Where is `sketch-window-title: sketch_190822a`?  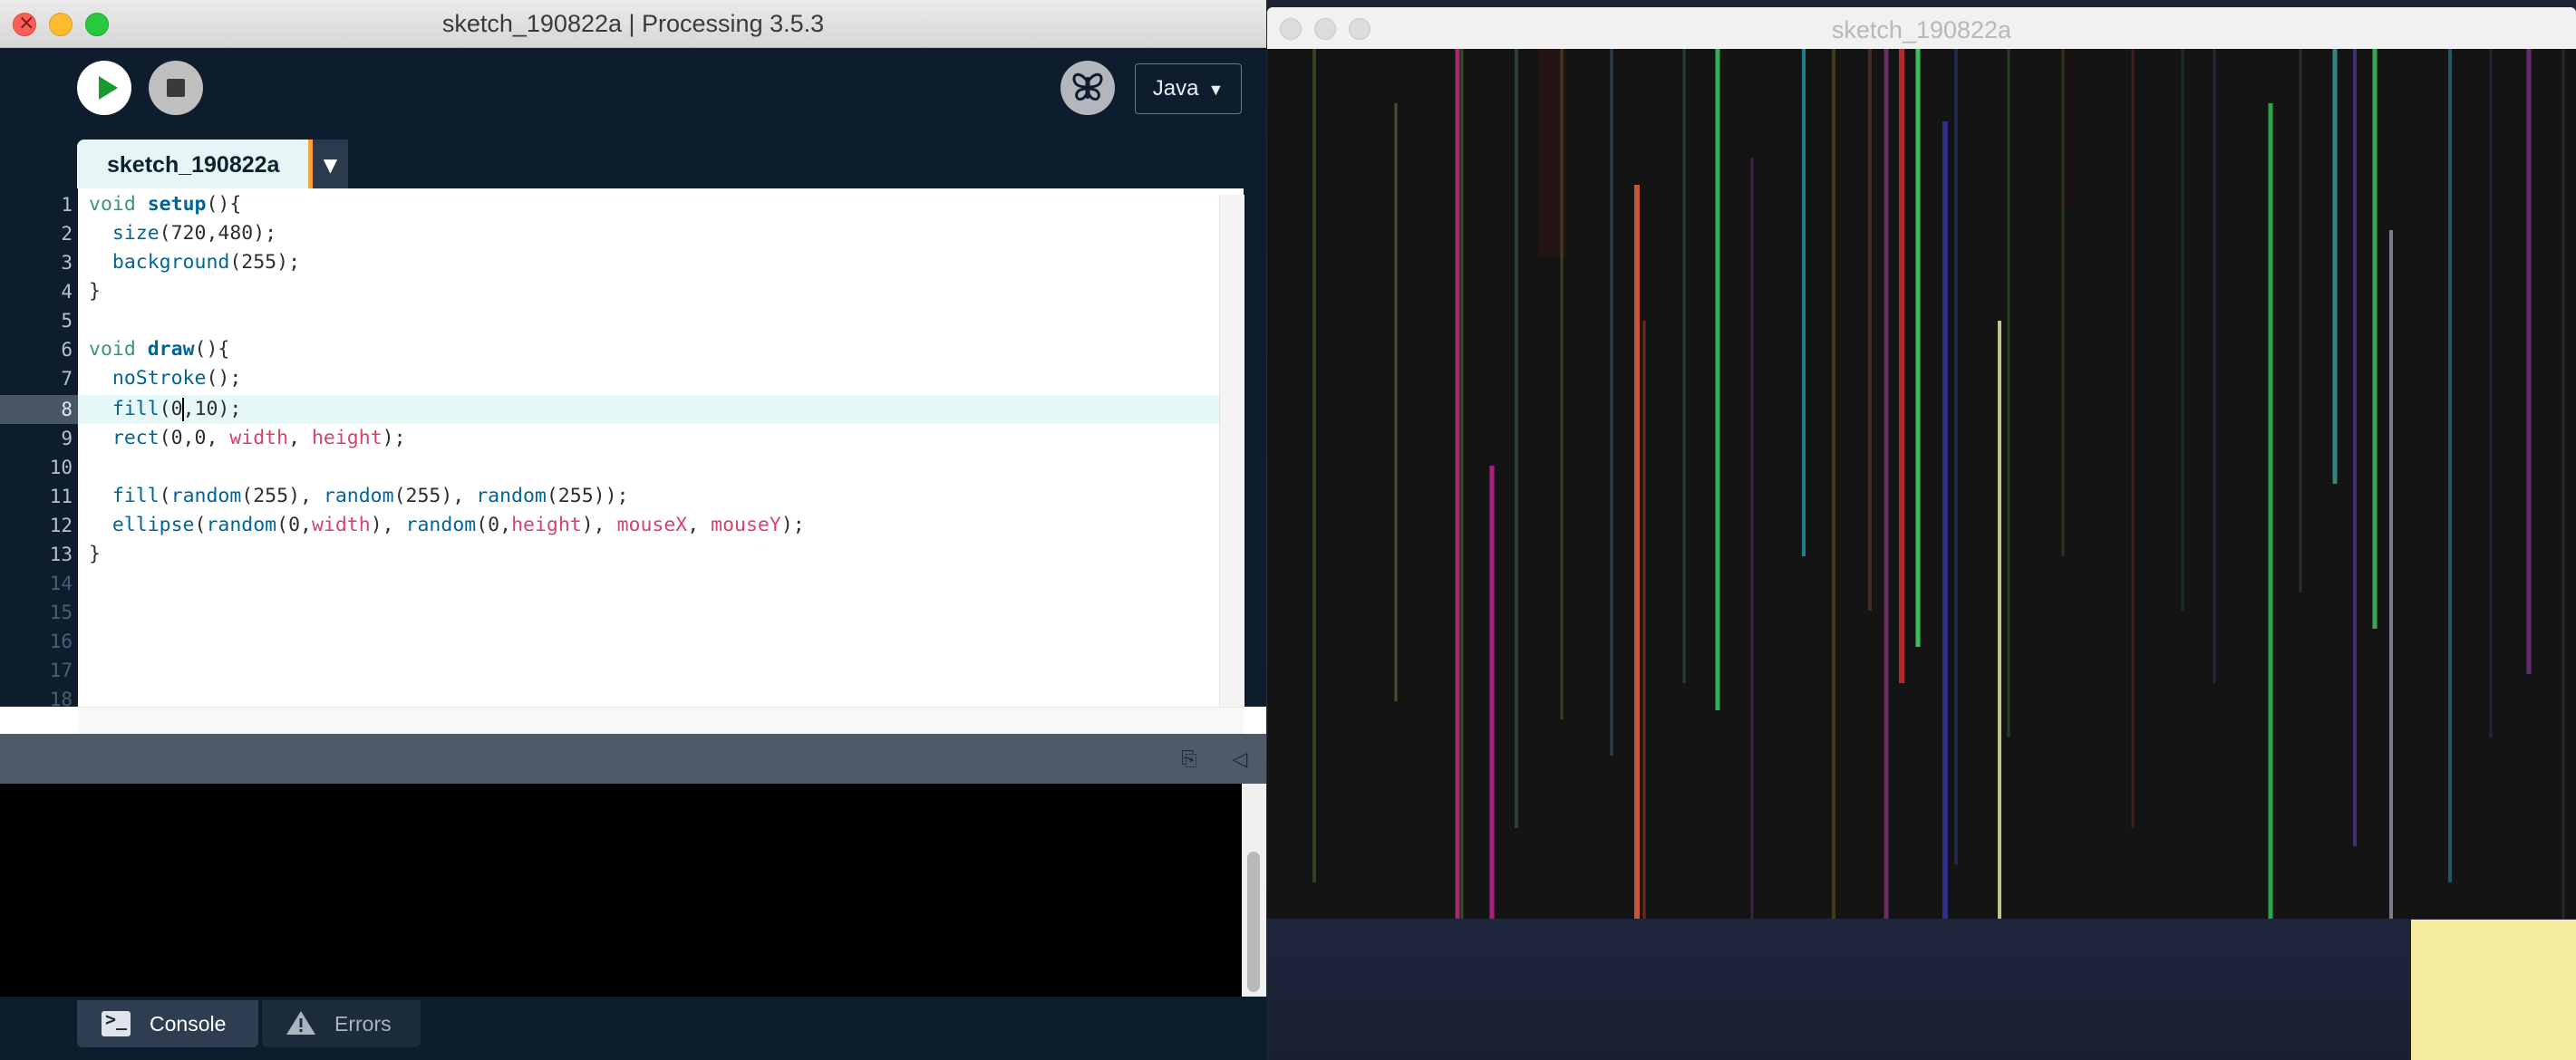 sketch-window-title: sketch_190822a is located at coordinates (1921, 29).